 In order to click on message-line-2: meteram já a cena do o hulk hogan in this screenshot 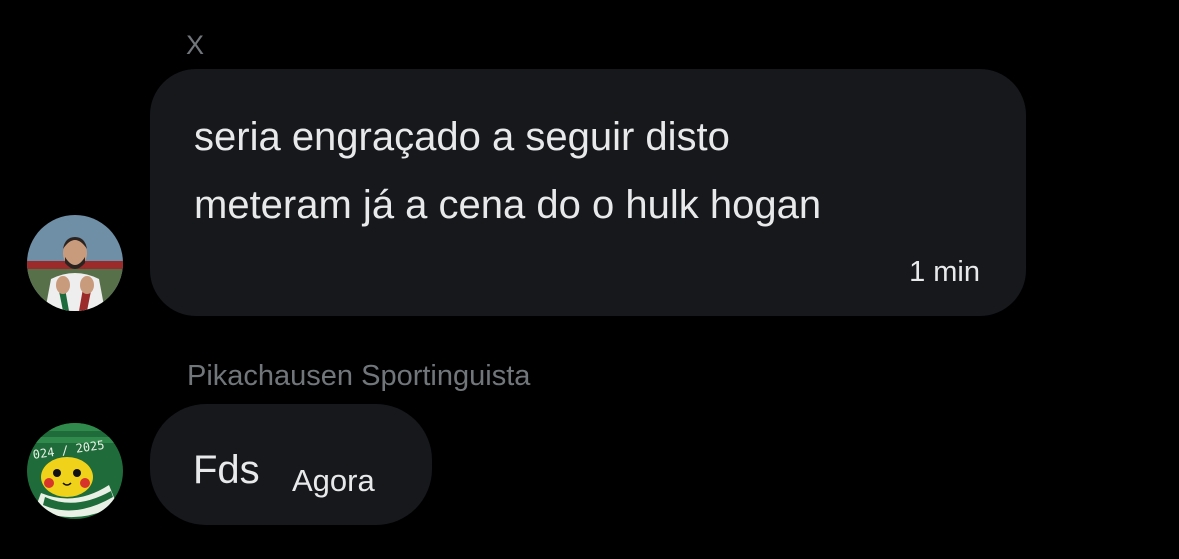, I will do `click(508, 205)`.